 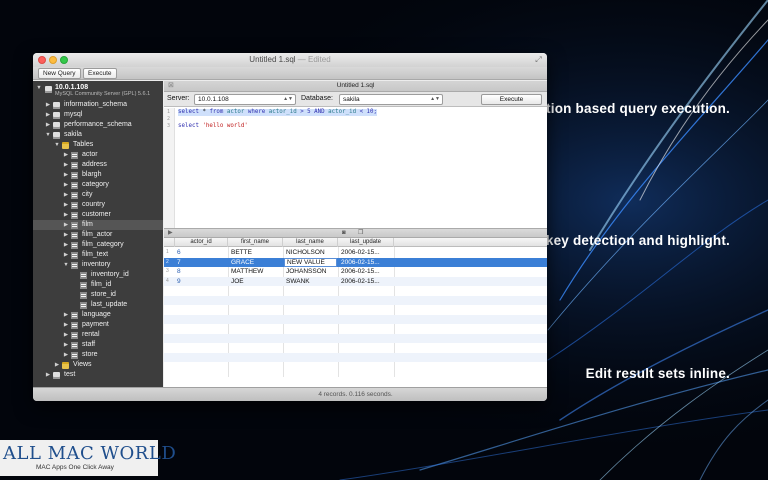 What do you see at coordinates (98, 245) in the screenshot?
I see `sidebar-item-film-category: ▶ film_category` at bounding box center [98, 245].